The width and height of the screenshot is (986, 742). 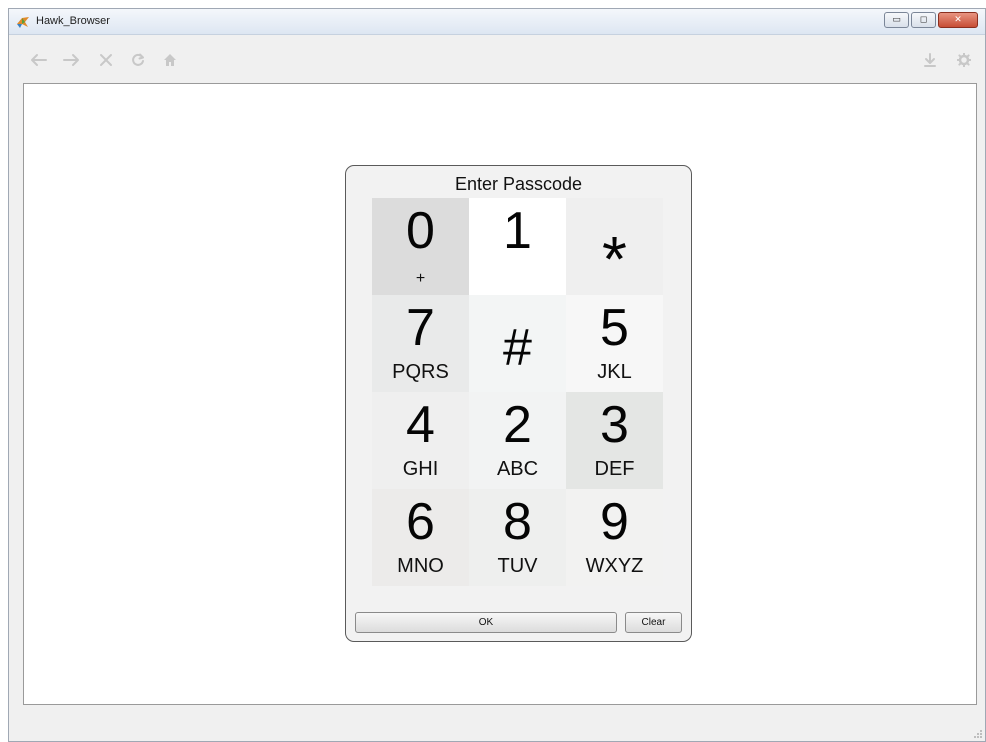 What do you see at coordinates (420, 231) in the screenshot?
I see `key-digit: 0` at bounding box center [420, 231].